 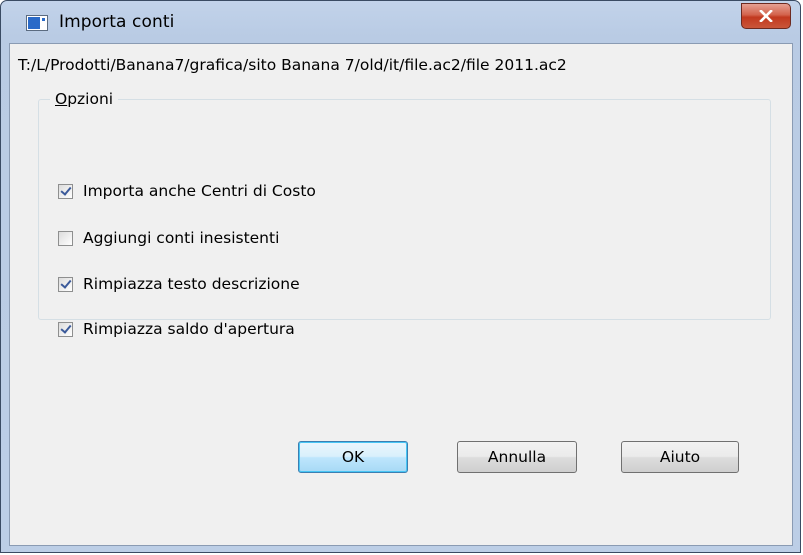 What do you see at coordinates (37, 23) in the screenshot?
I see `app-icon` at bounding box center [37, 23].